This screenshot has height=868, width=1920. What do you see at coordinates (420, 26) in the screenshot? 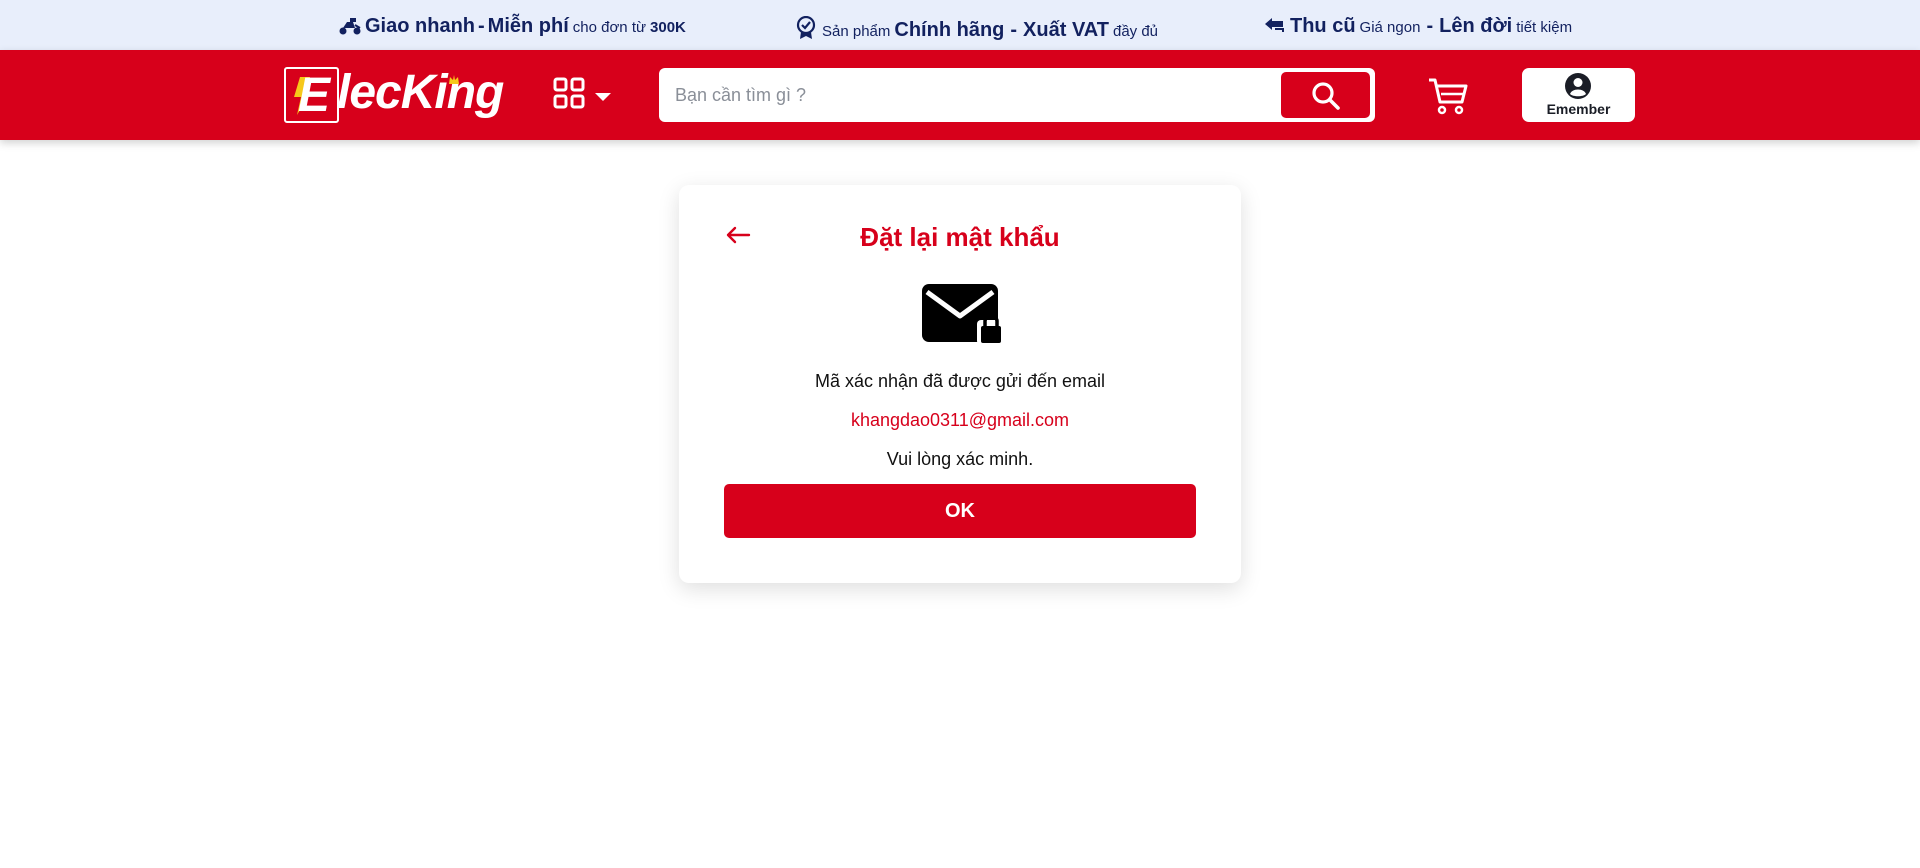
I see `promo-1-bold-1: Giao nhanh` at bounding box center [420, 26].